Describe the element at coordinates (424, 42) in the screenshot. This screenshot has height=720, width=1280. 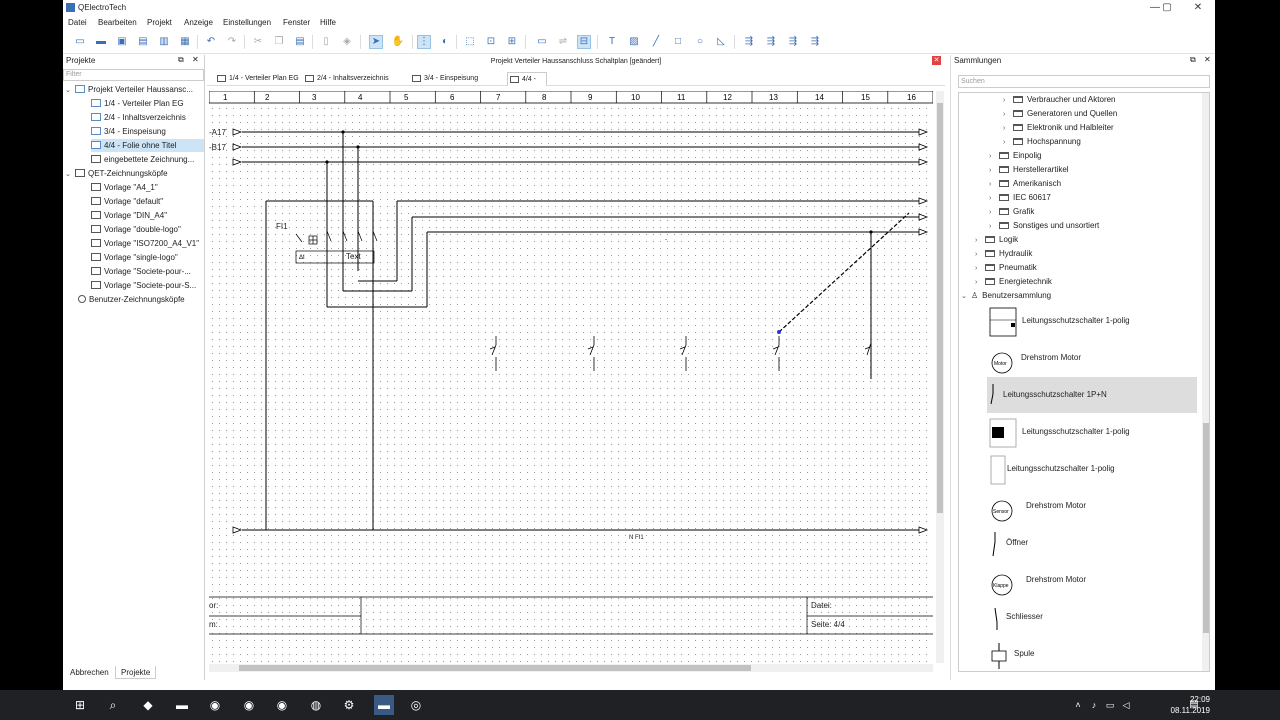
I see `grid-icon: ⋮` at that location.